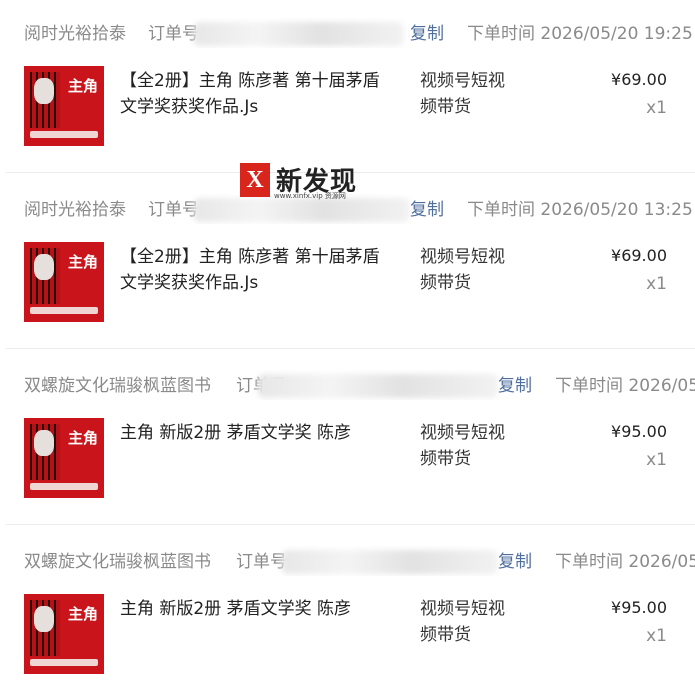 This screenshot has width=695, height=688. I want to click on watermark-logo-icon: X, so click(255, 180).